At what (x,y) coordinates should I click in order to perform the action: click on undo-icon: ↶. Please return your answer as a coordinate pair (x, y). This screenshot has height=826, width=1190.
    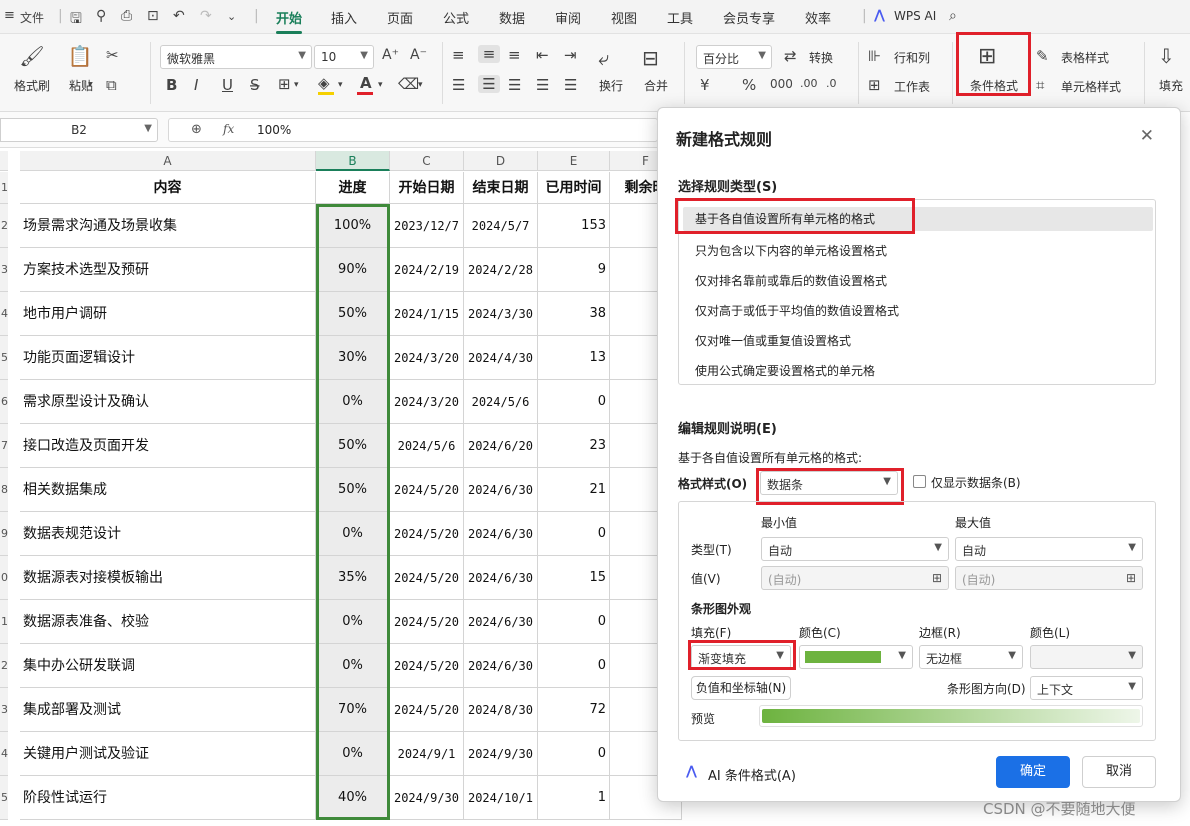
    Looking at the image, I should click on (179, 16).